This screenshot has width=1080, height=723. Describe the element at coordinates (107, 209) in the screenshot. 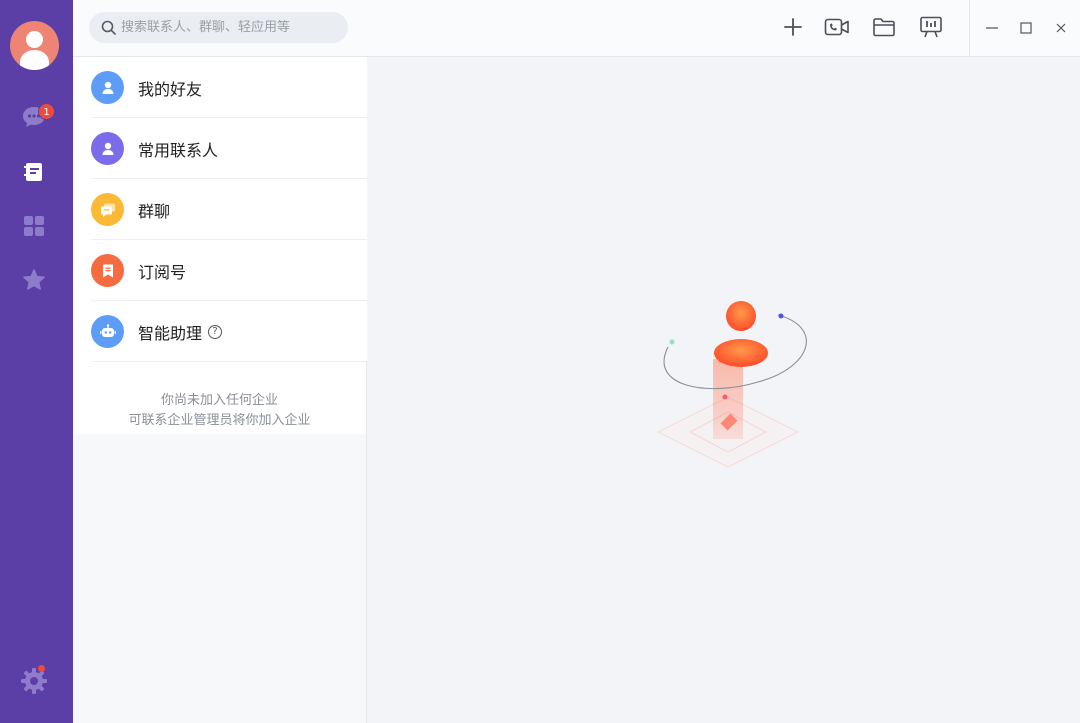

I see `group-chat-icon` at that location.